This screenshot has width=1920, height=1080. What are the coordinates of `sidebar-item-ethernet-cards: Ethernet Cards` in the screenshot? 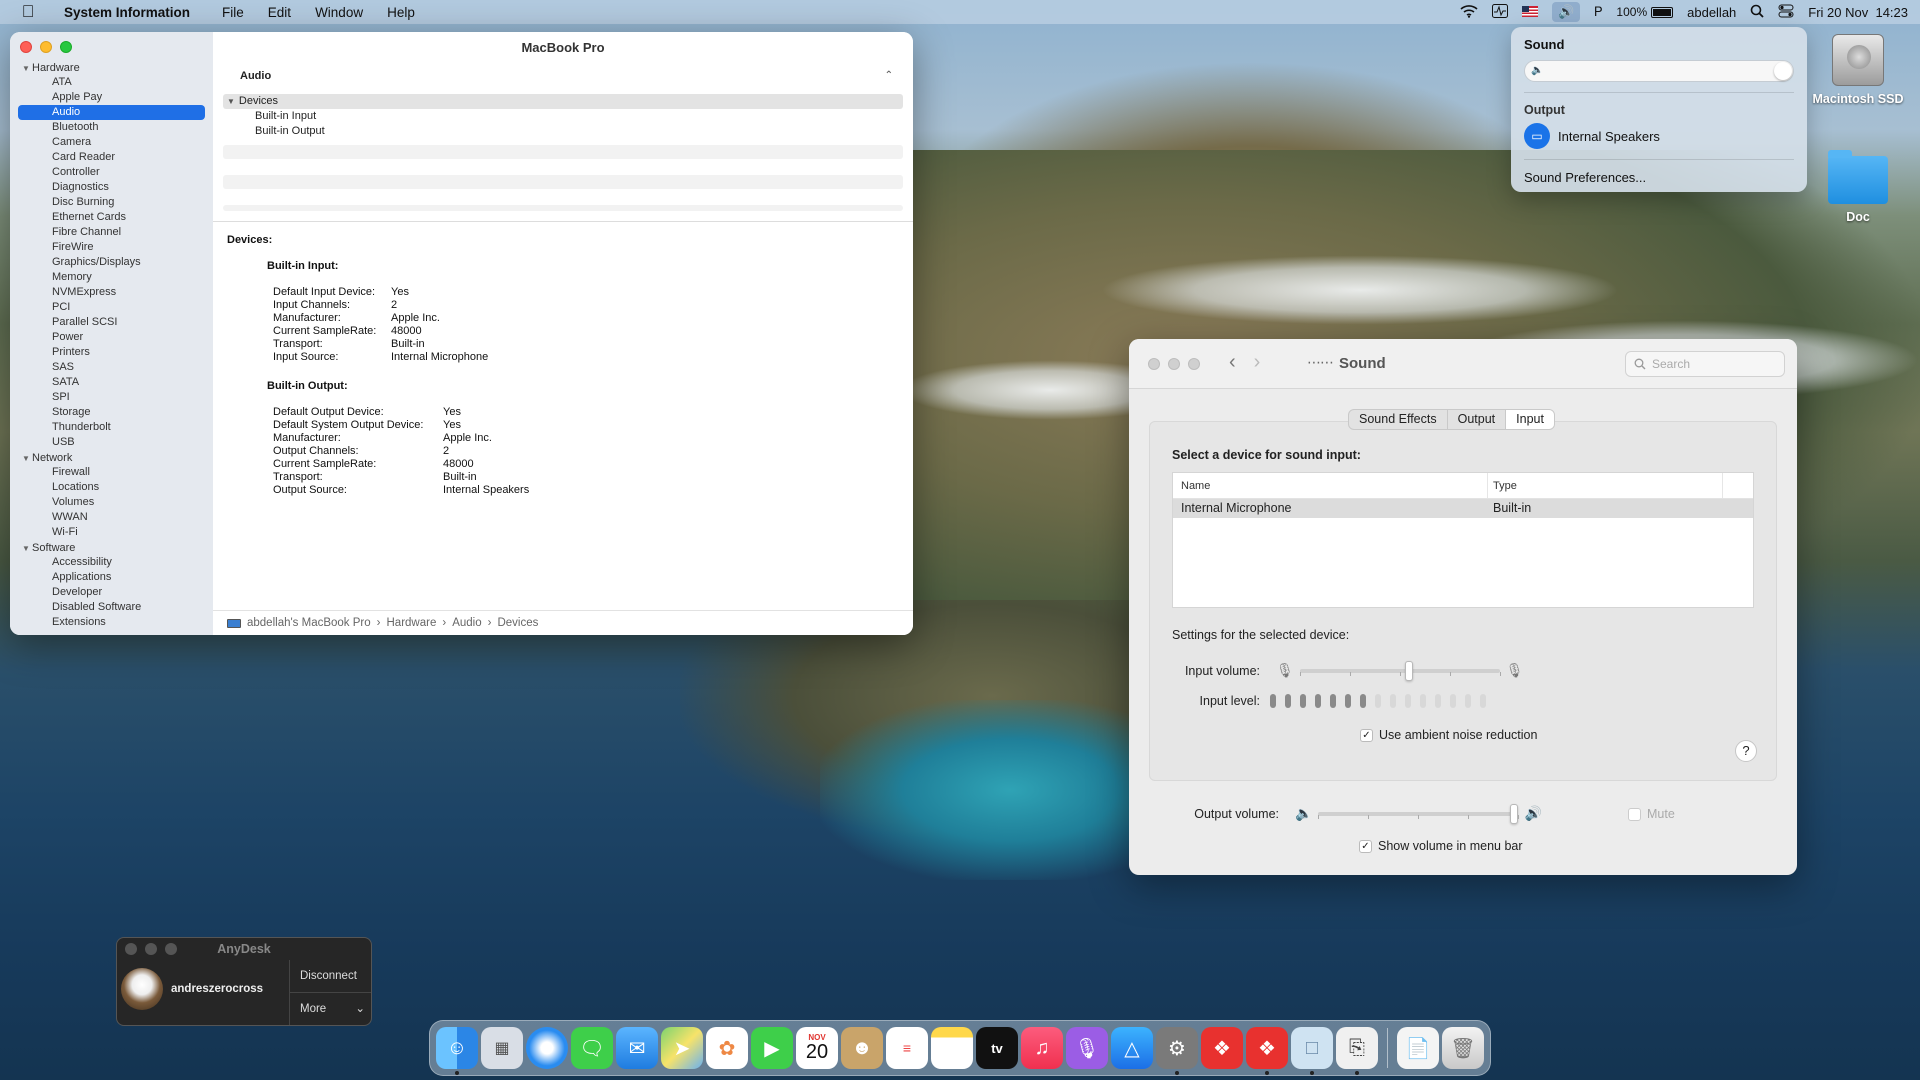 It's located at (111, 217).